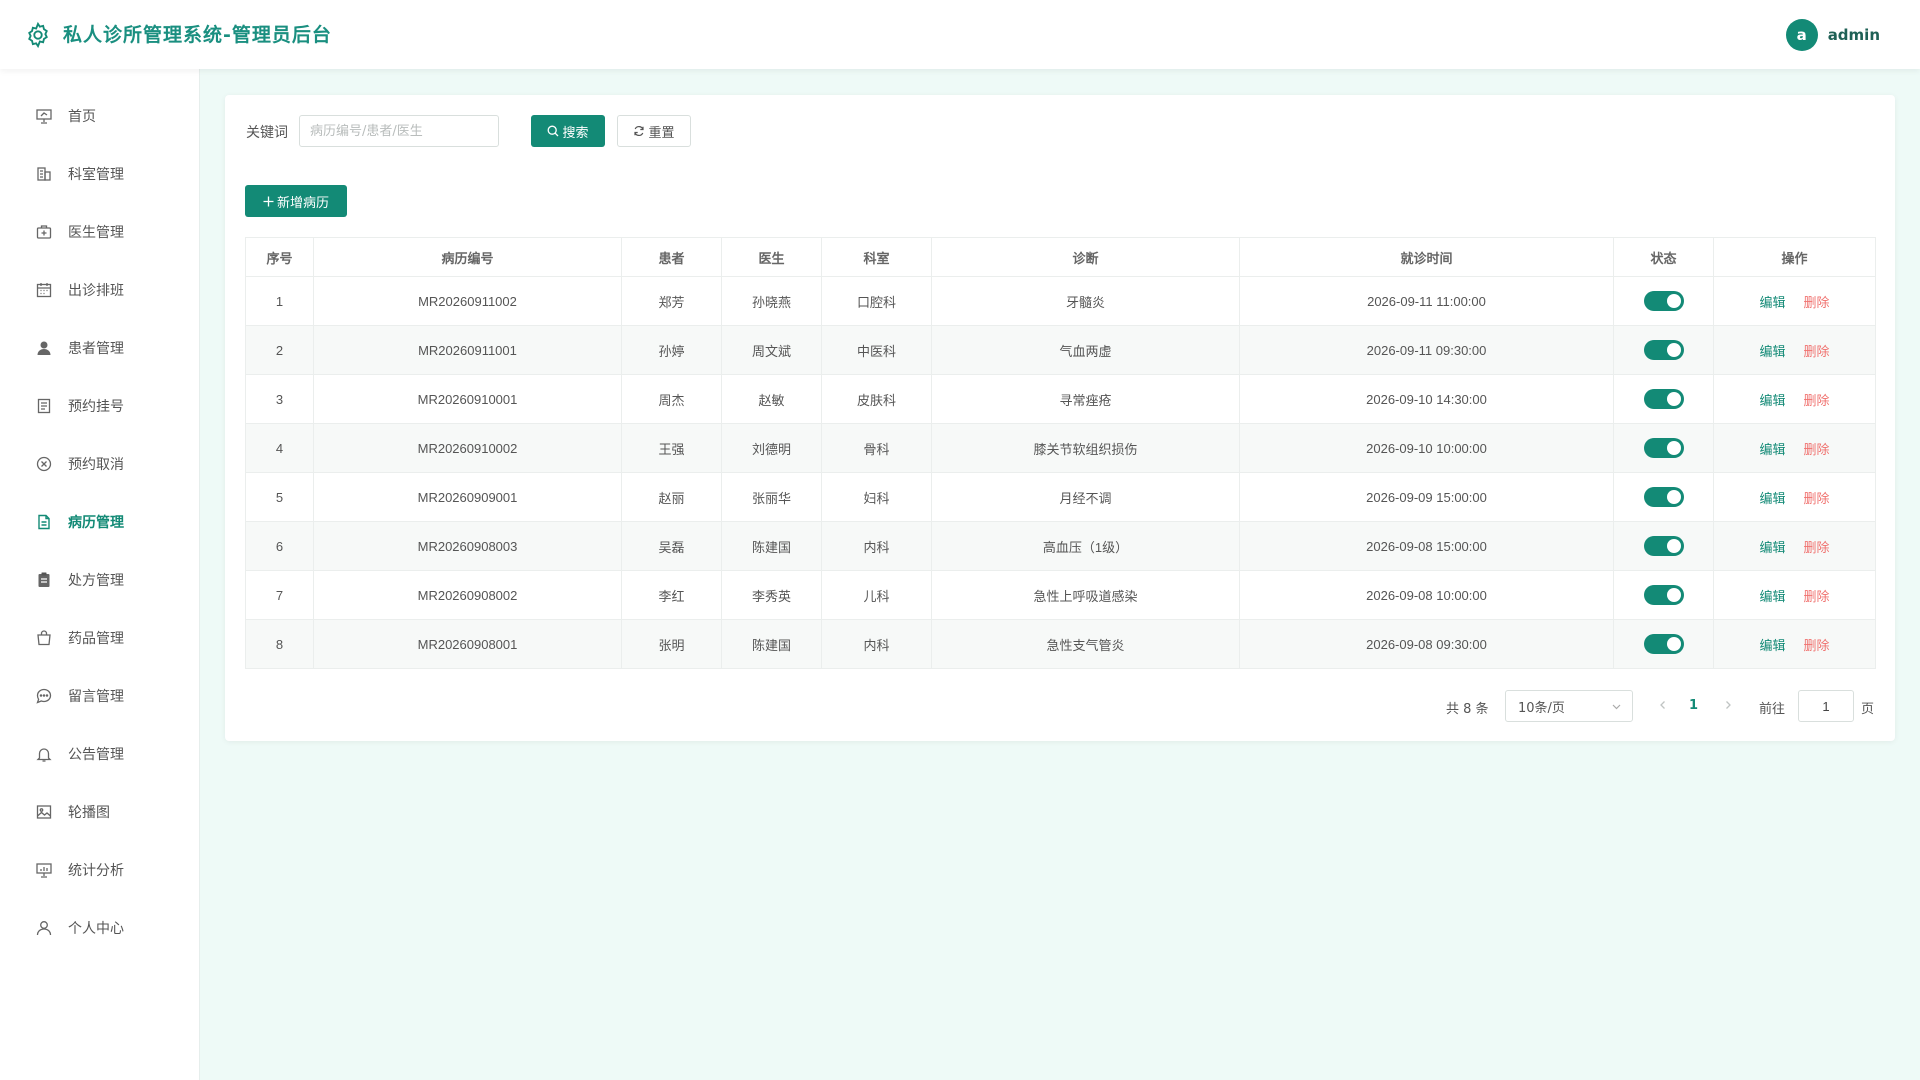 This screenshot has width=1920, height=1080. What do you see at coordinates (44, 232) in the screenshot?
I see `medical-box-icon` at bounding box center [44, 232].